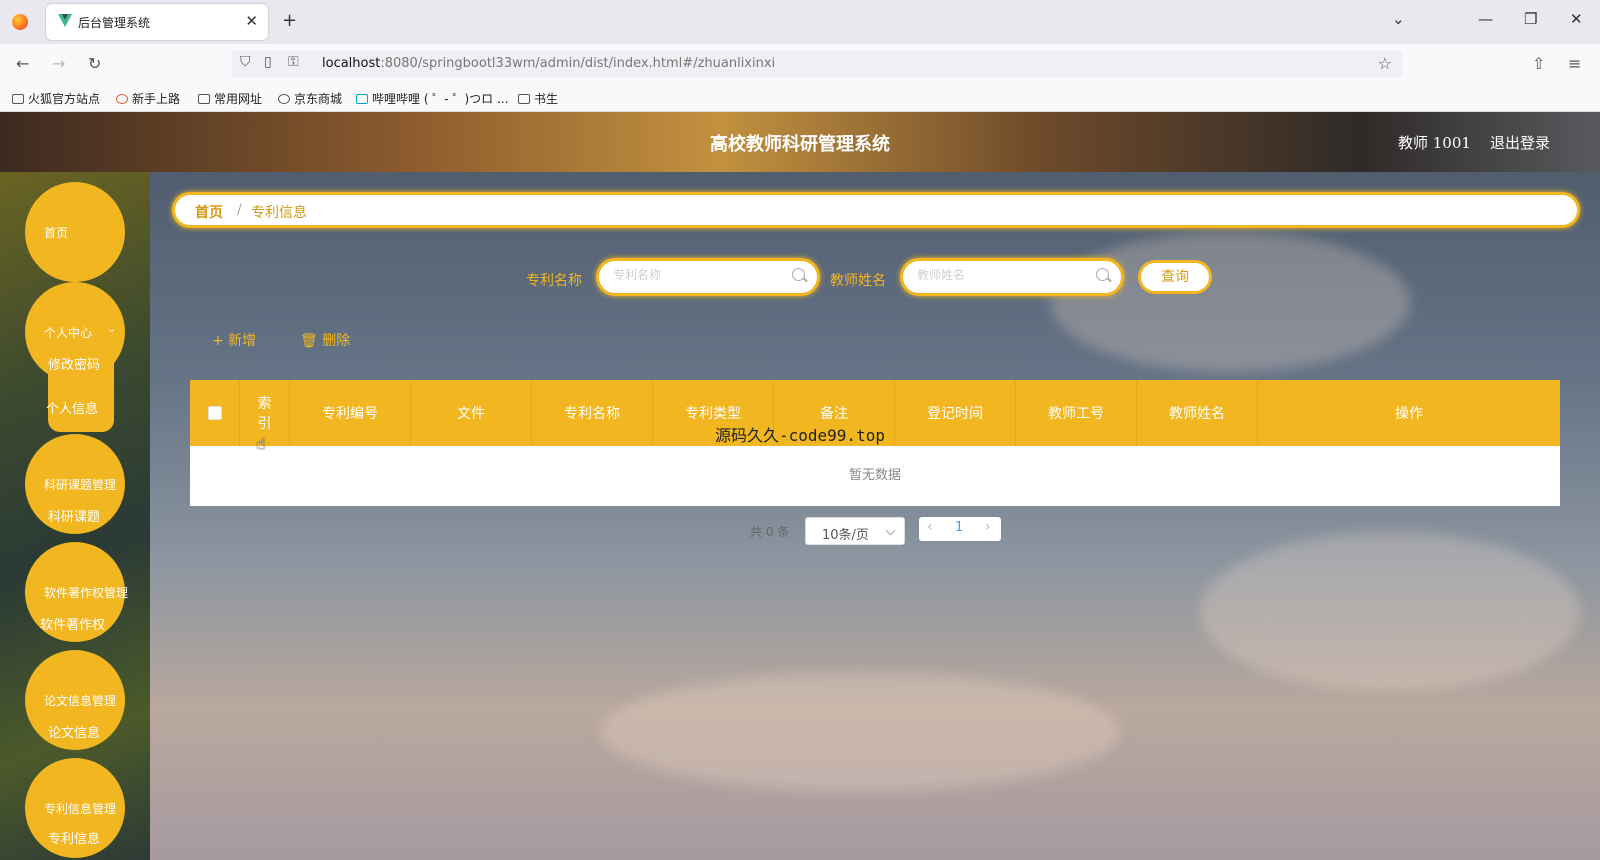 The height and width of the screenshot is (860, 1600). What do you see at coordinates (1434, 143) in the screenshot?
I see `current-user: 教师 1001` at bounding box center [1434, 143].